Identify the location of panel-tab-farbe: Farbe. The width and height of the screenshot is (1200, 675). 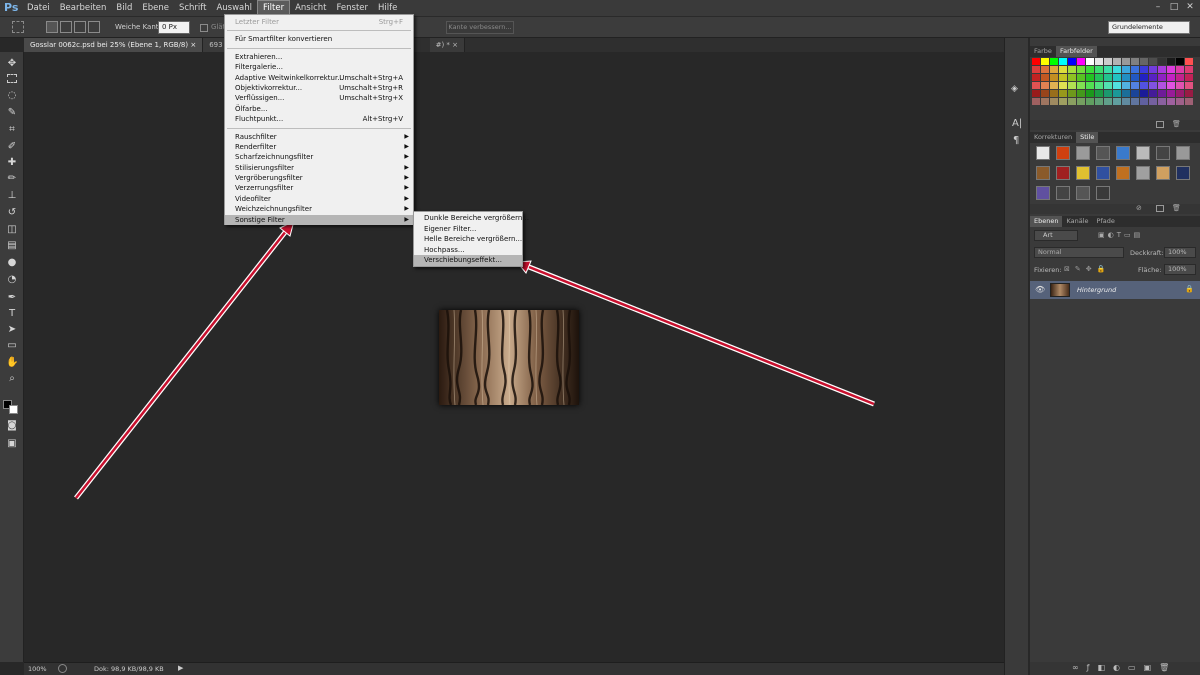
(1043, 51).